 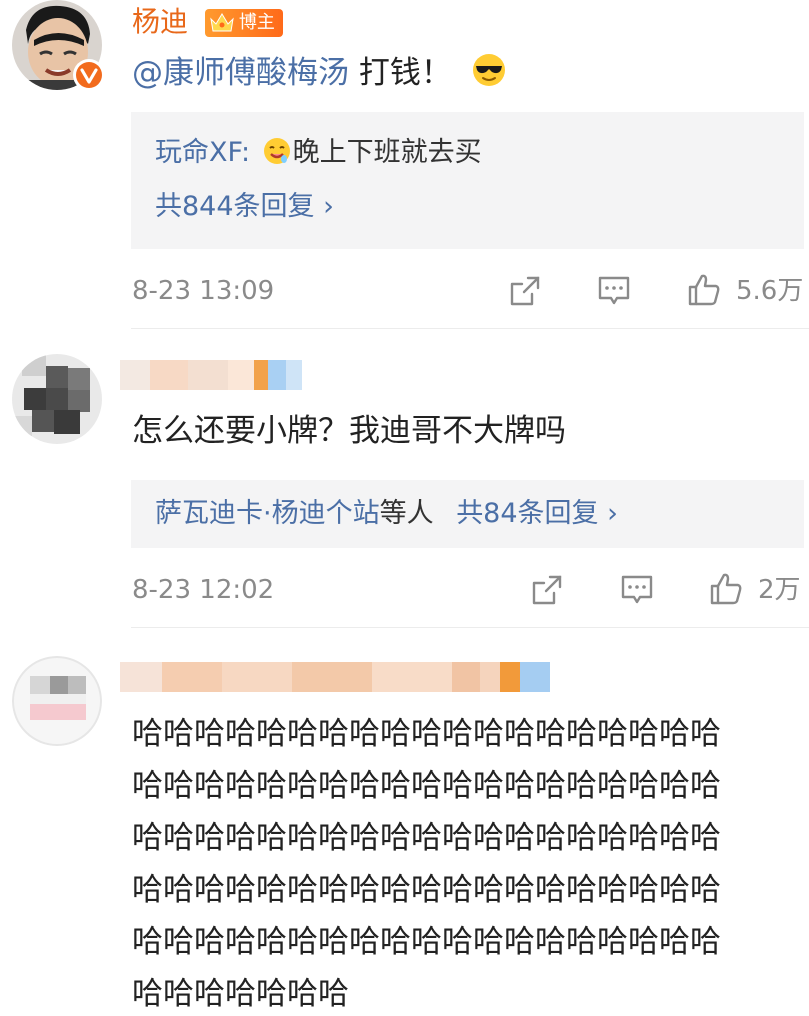 I want to click on reply-count: 共844条回复 ›, so click(x=244, y=206).